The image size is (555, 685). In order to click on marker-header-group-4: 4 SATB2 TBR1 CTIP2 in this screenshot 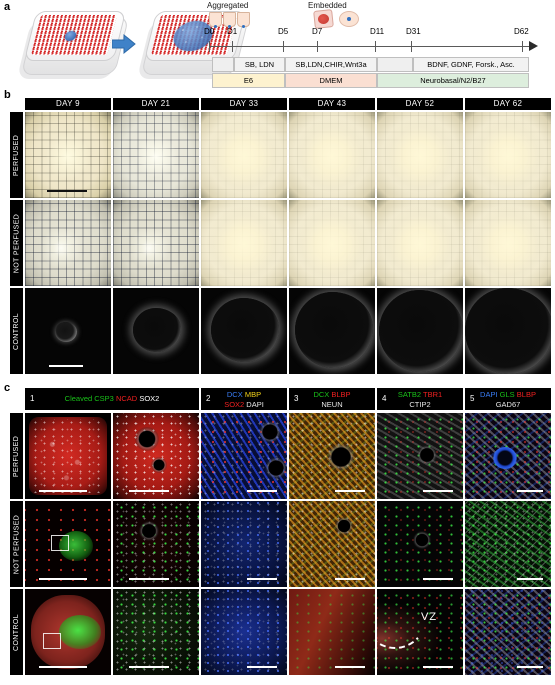, I will do `click(420, 399)`.